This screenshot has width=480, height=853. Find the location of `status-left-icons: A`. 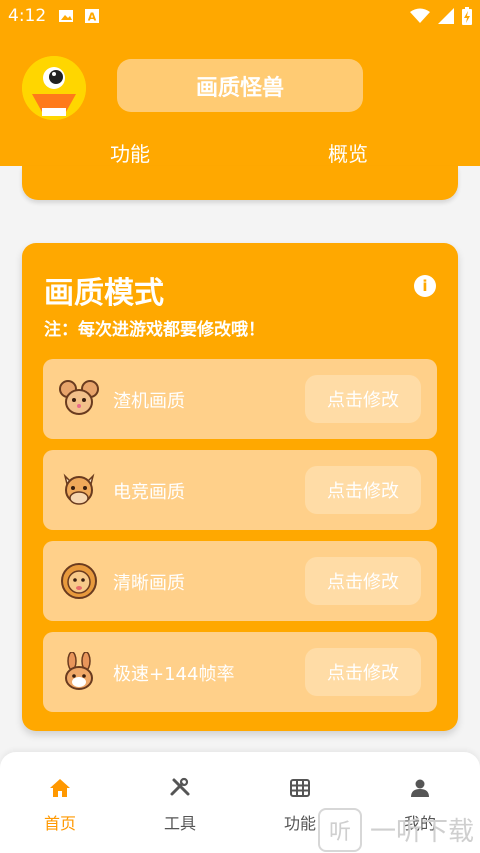

status-left-icons: A is located at coordinates (79, 16).